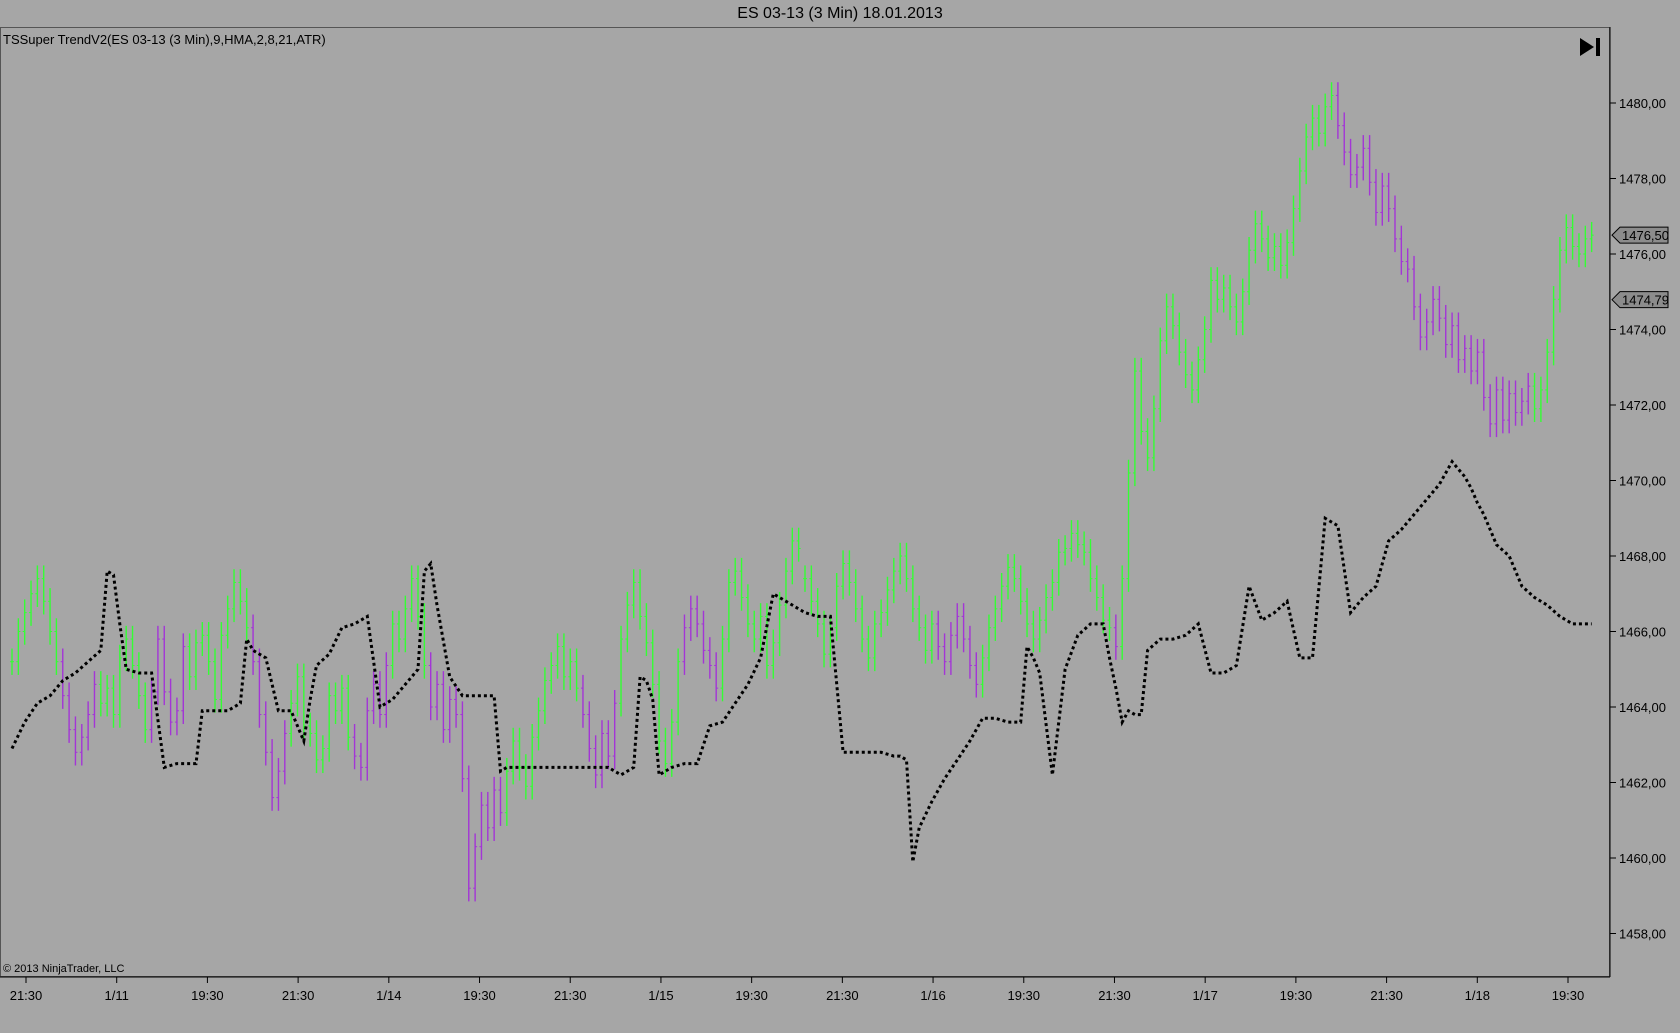 The height and width of the screenshot is (1033, 1680). Describe the element at coordinates (1642, 179) in the screenshot. I see `y-tick-label: 1478,00` at that location.